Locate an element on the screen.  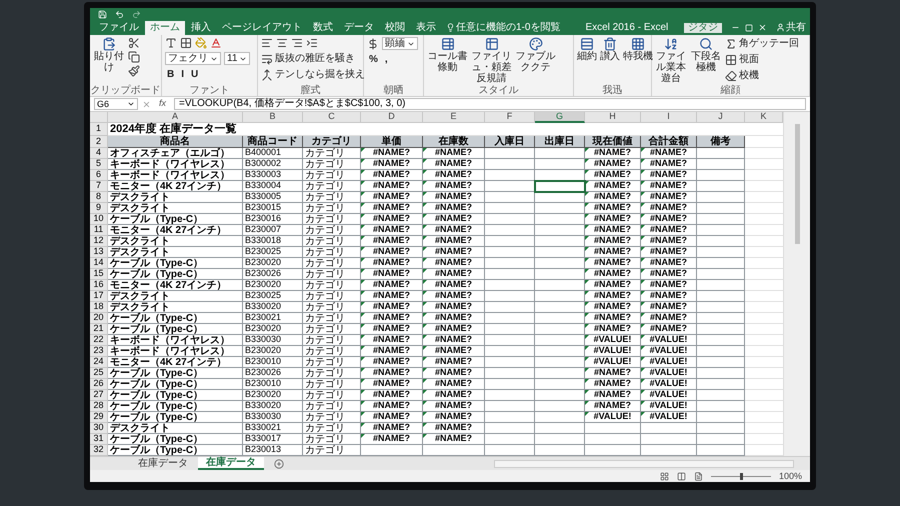
undo-icon is located at coordinates (119, 14).